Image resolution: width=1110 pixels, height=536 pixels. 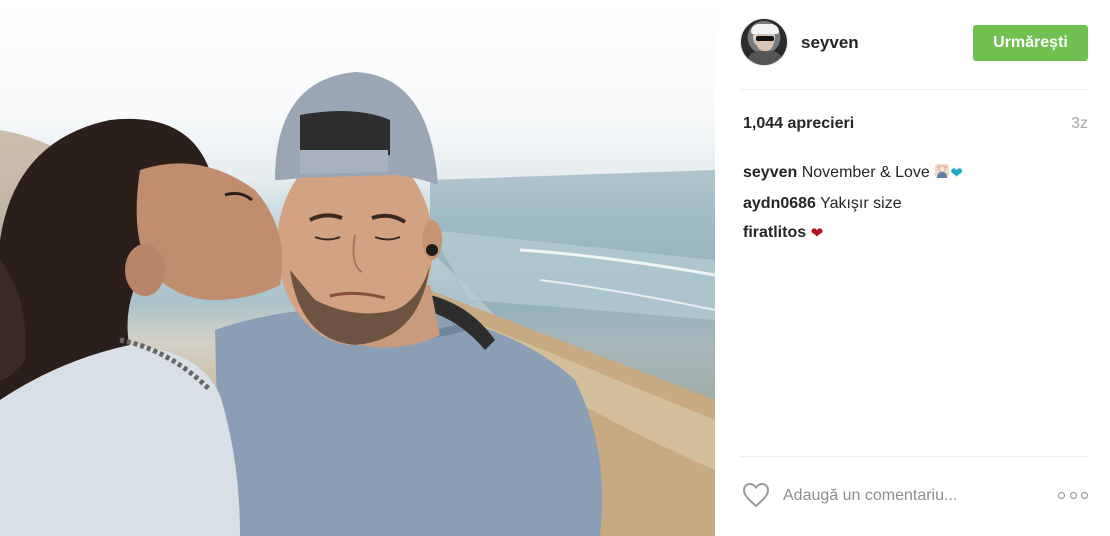 What do you see at coordinates (830, 43) in the screenshot?
I see `username-link: seyven` at bounding box center [830, 43].